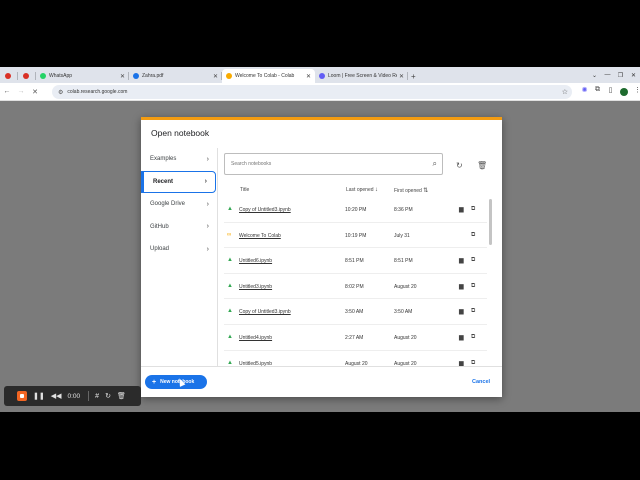 The image size is (640, 480). What do you see at coordinates (136, 76) in the screenshot?
I see `drive-icon` at bounding box center [136, 76].